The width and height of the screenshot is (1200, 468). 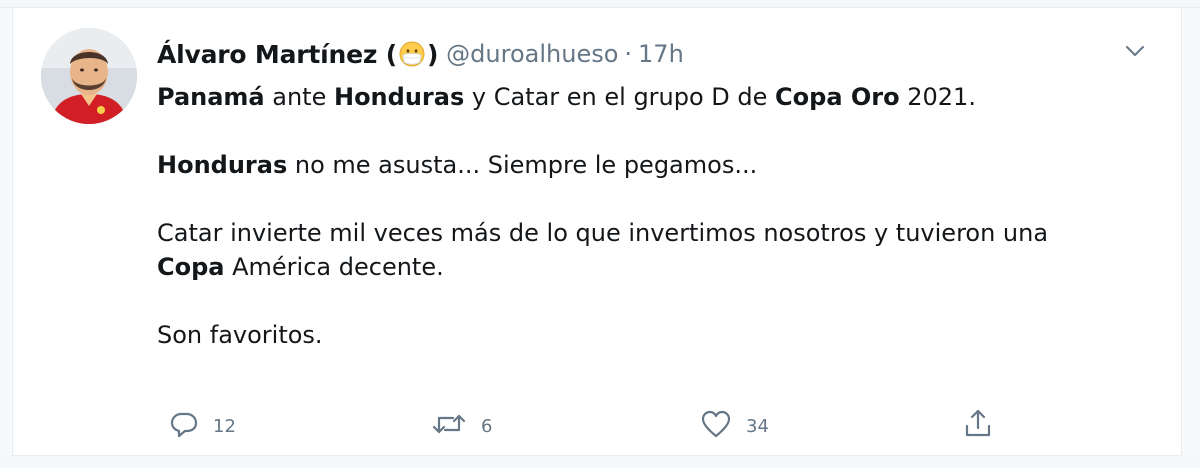 I want to click on tweet-line-5: Son favoritos., so click(x=657, y=335).